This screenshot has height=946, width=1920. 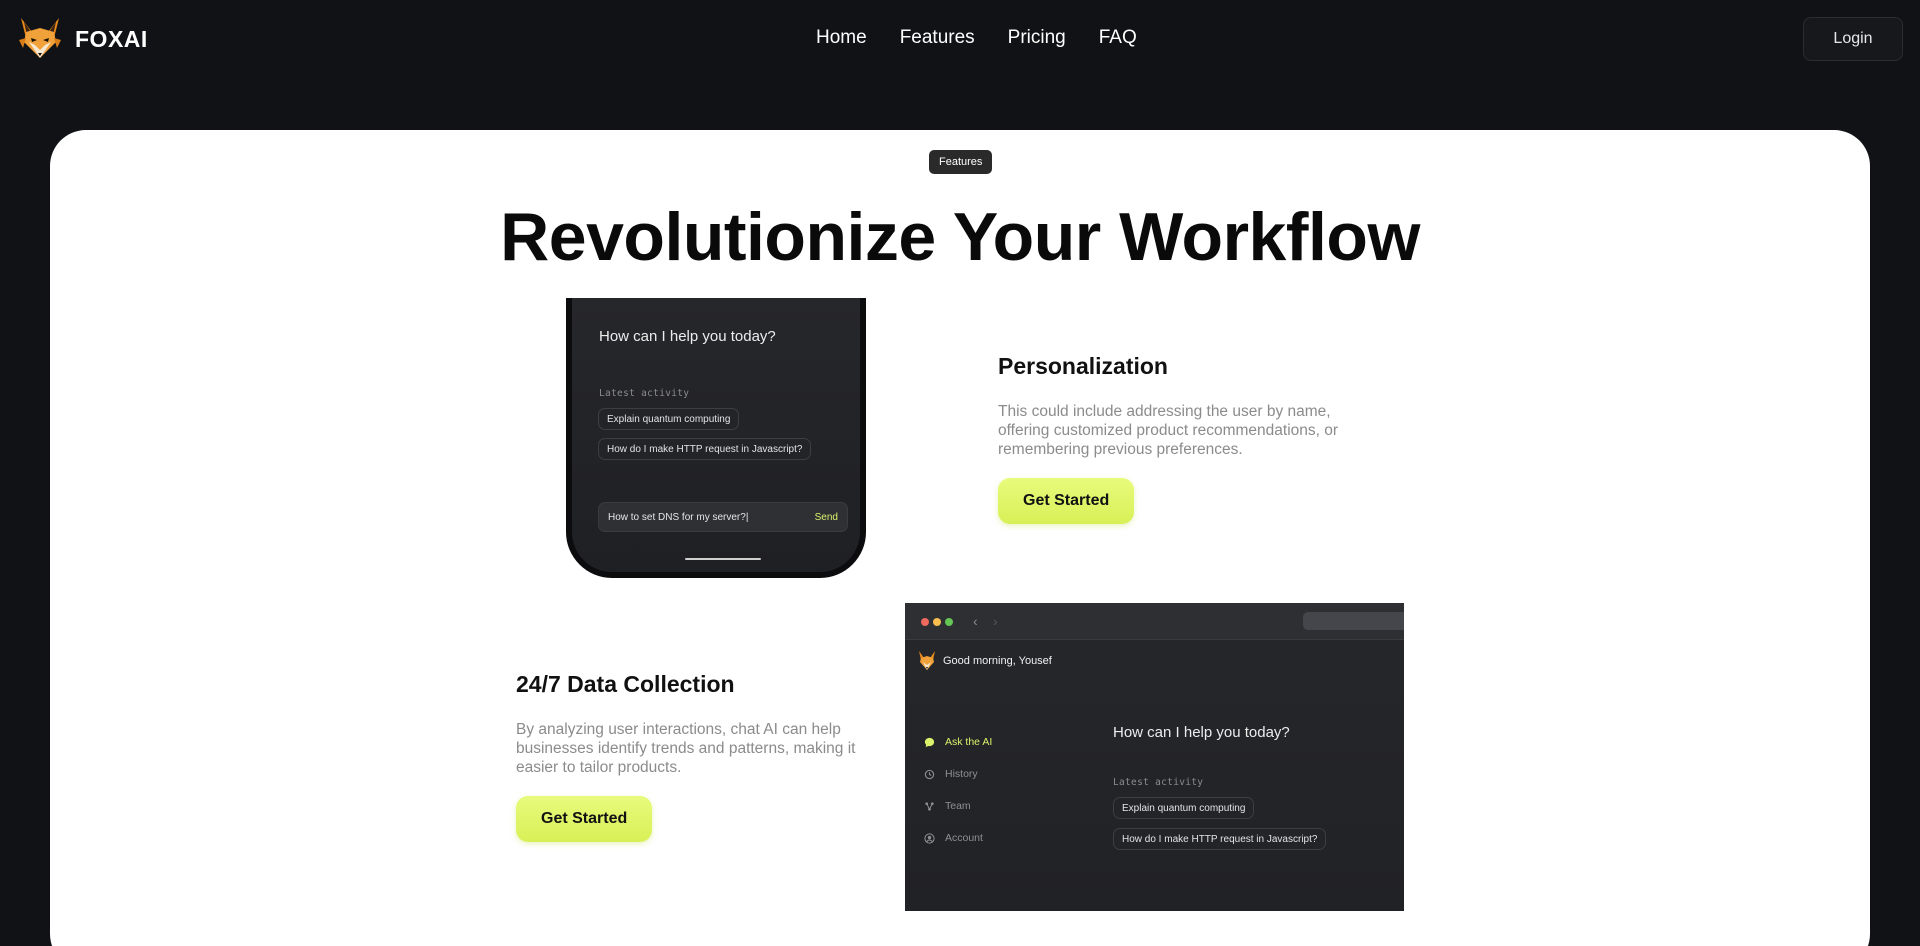 I want to click on feature-data-title: 24/7 Data Collection, so click(x=625, y=684).